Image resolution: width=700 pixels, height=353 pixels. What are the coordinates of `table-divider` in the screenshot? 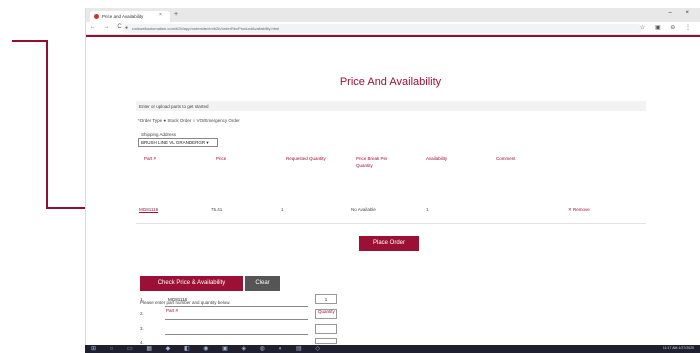 It's located at (391, 223).